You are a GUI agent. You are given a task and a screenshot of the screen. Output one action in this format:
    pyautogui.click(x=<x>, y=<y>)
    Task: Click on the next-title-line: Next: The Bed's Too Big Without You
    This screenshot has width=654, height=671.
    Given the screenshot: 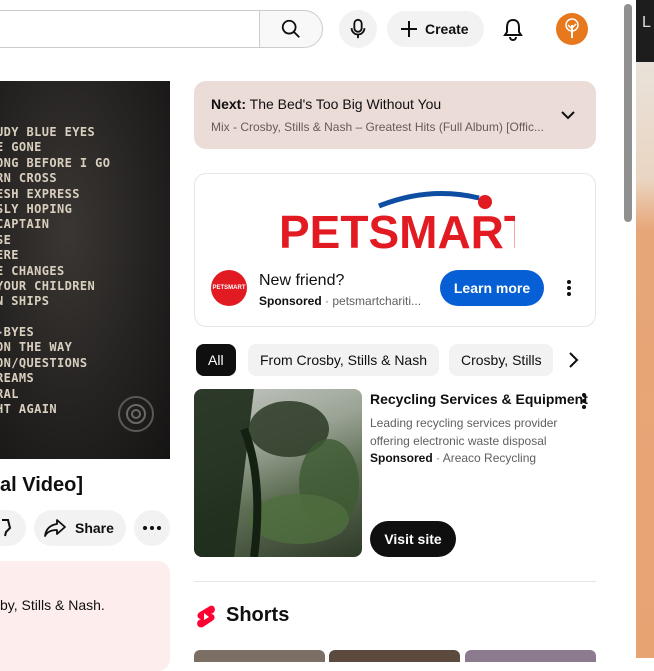 What is the action you would take?
    pyautogui.click(x=326, y=104)
    